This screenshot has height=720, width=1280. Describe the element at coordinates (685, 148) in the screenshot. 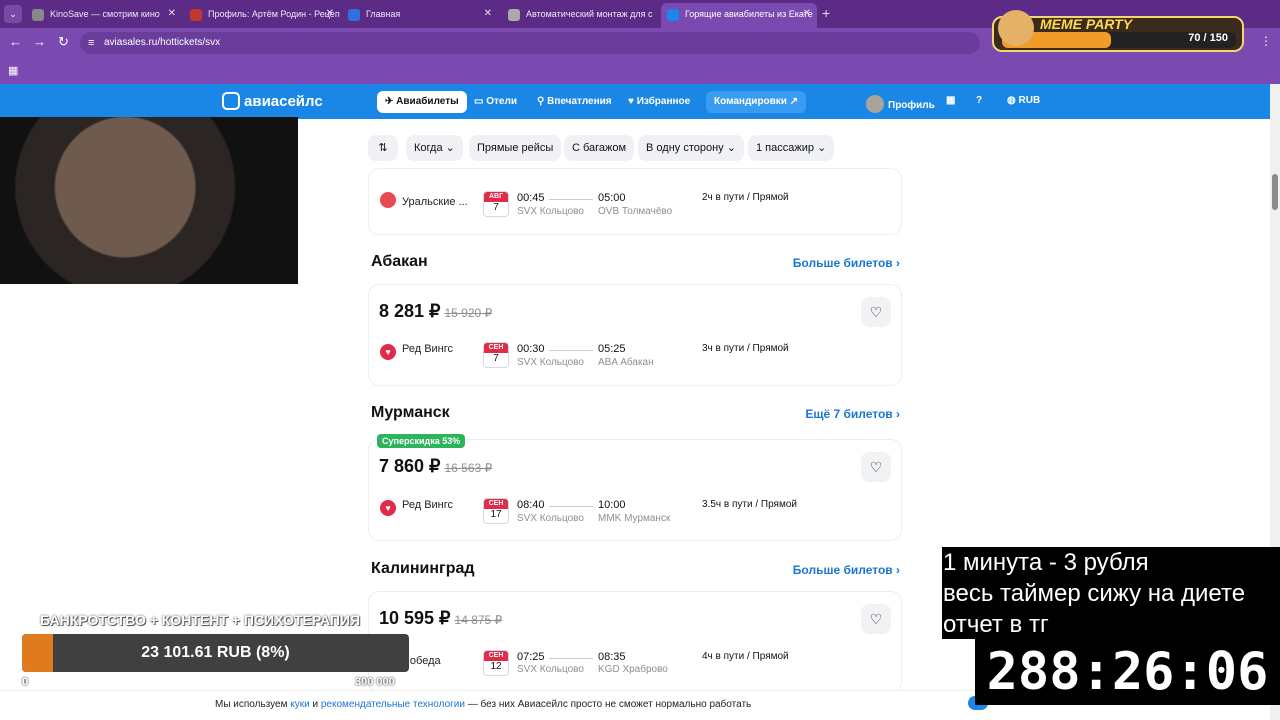

I see `filter-label: В одну сторону` at that location.